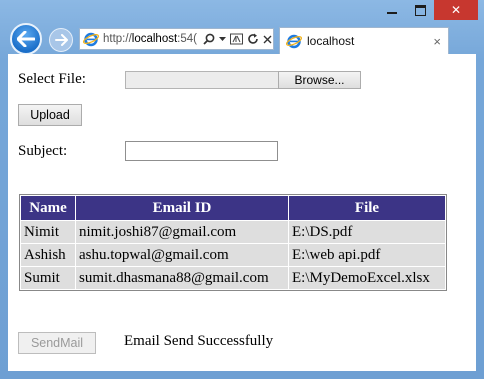 The height and width of the screenshot is (379, 484). What do you see at coordinates (253, 39) in the screenshot?
I see `refresh-icon` at bounding box center [253, 39].